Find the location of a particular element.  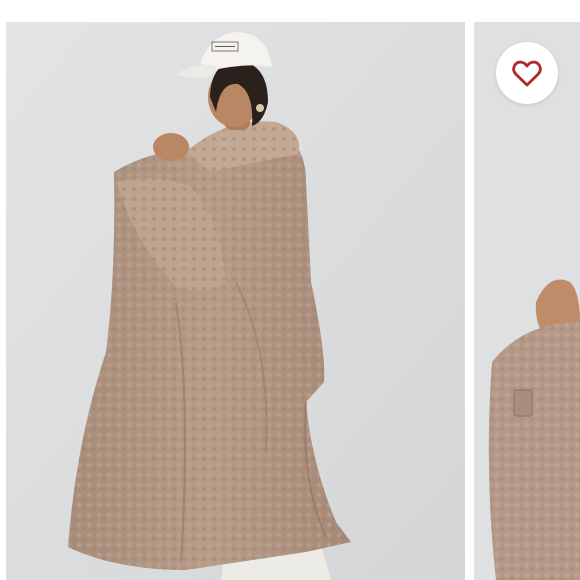

wishlist-button is located at coordinates (527, 73).